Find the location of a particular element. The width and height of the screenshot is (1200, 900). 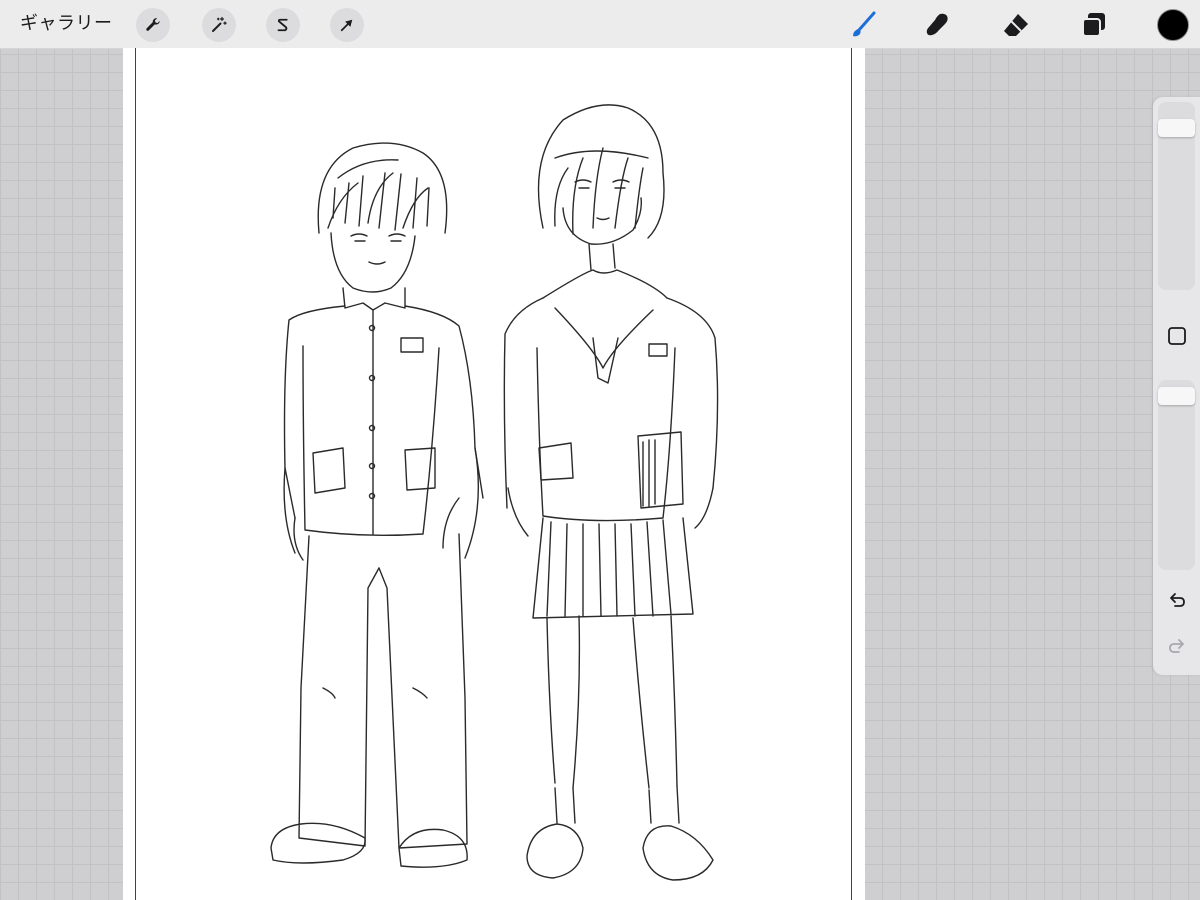

brush-tool-button is located at coordinates (863, 25).